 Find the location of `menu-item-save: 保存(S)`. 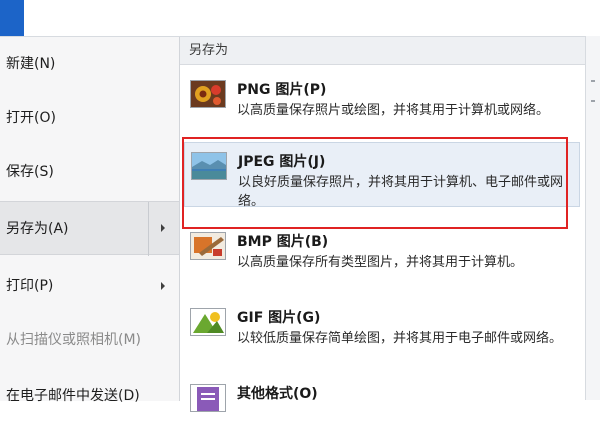

menu-item-save: 保存(S) is located at coordinates (89, 172).